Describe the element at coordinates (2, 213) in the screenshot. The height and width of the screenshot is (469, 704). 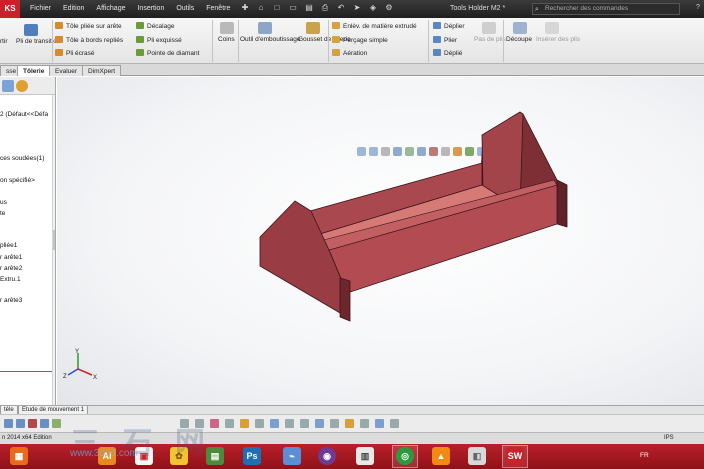
I see `tree-item-5: te` at that location.